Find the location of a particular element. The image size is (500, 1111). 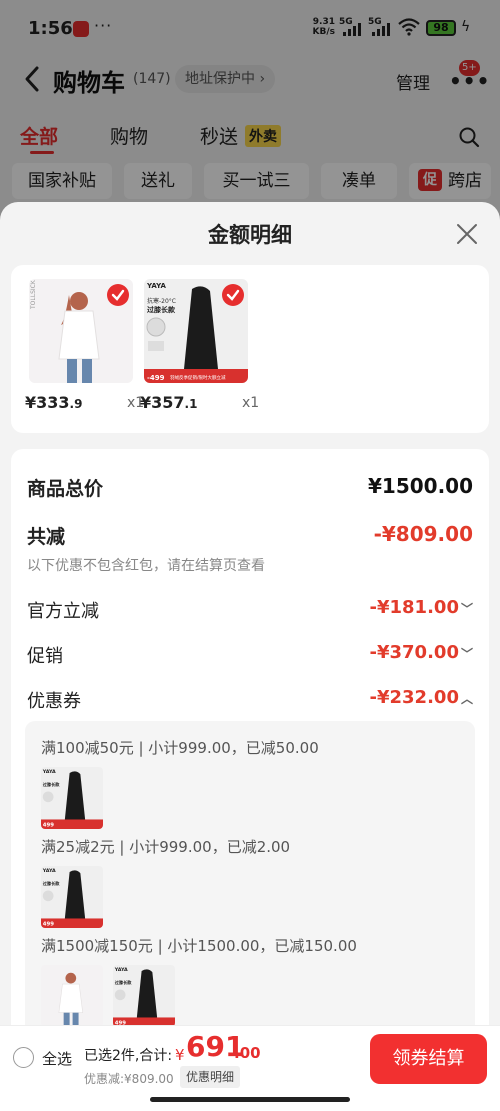

select-all-radio is located at coordinates (23, 1057).